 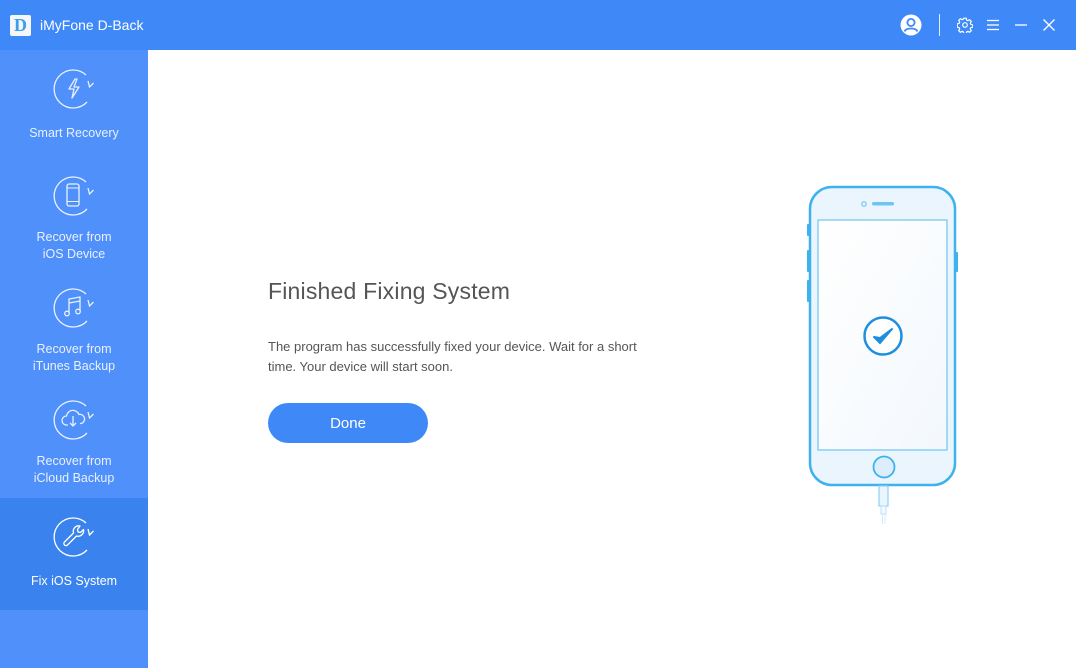 What do you see at coordinates (348, 423) in the screenshot?
I see `done-button: Done` at bounding box center [348, 423].